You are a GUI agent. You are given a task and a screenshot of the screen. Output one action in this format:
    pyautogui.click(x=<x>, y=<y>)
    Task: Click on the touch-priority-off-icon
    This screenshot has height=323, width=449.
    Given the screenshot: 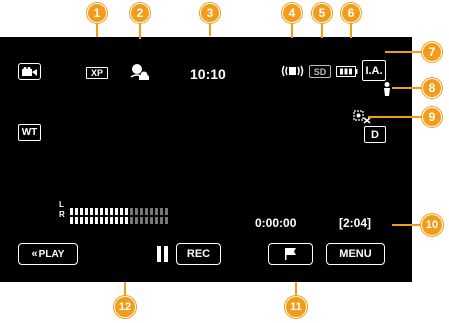 What is the action you would take?
    pyautogui.click(x=362, y=117)
    